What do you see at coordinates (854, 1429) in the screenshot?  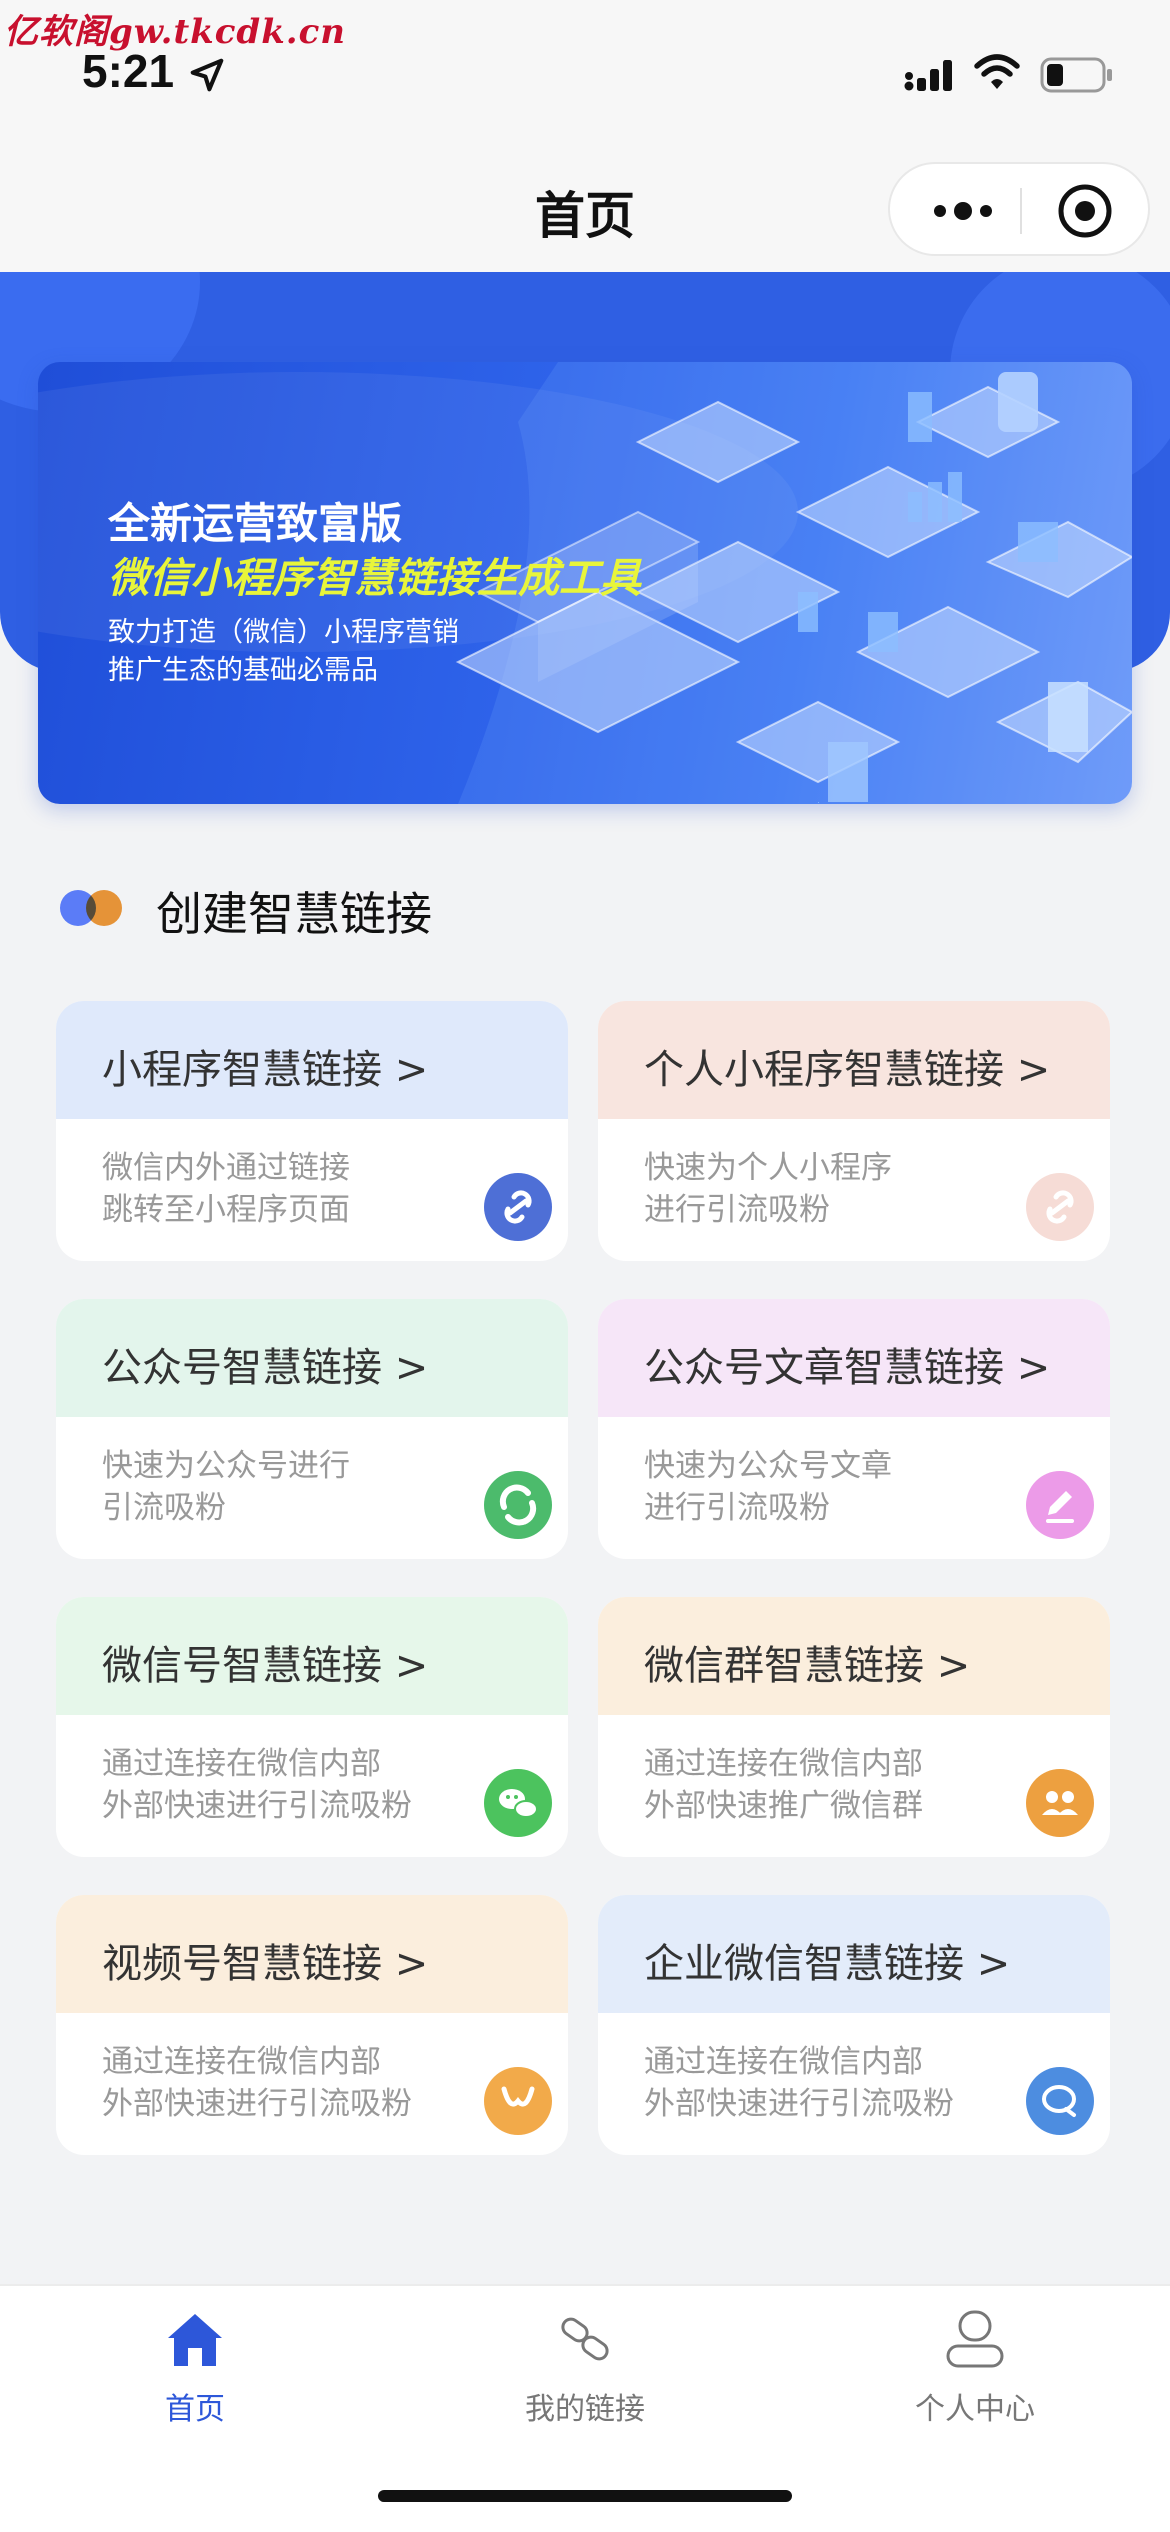 I see `card-article-link: 公众号文章智慧链接 > 快速为公众号文章 进行引流吸粉` at bounding box center [854, 1429].